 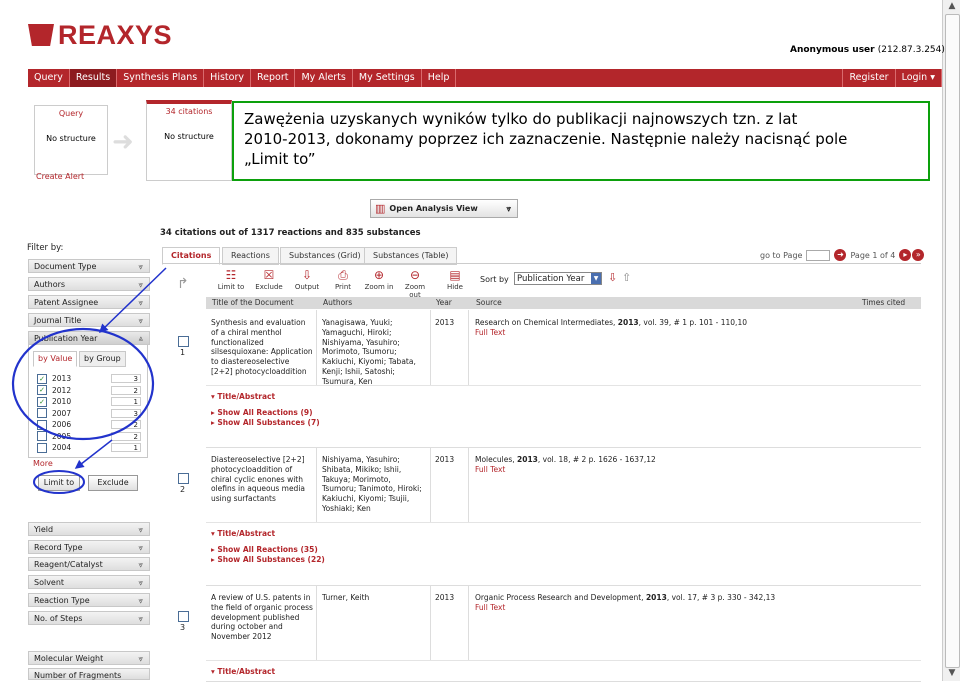 What do you see at coordinates (415, 283) in the screenshot?
I see `toolbar-zoom-out: ⊖ Zoom out` at bounding box center [415, 283].